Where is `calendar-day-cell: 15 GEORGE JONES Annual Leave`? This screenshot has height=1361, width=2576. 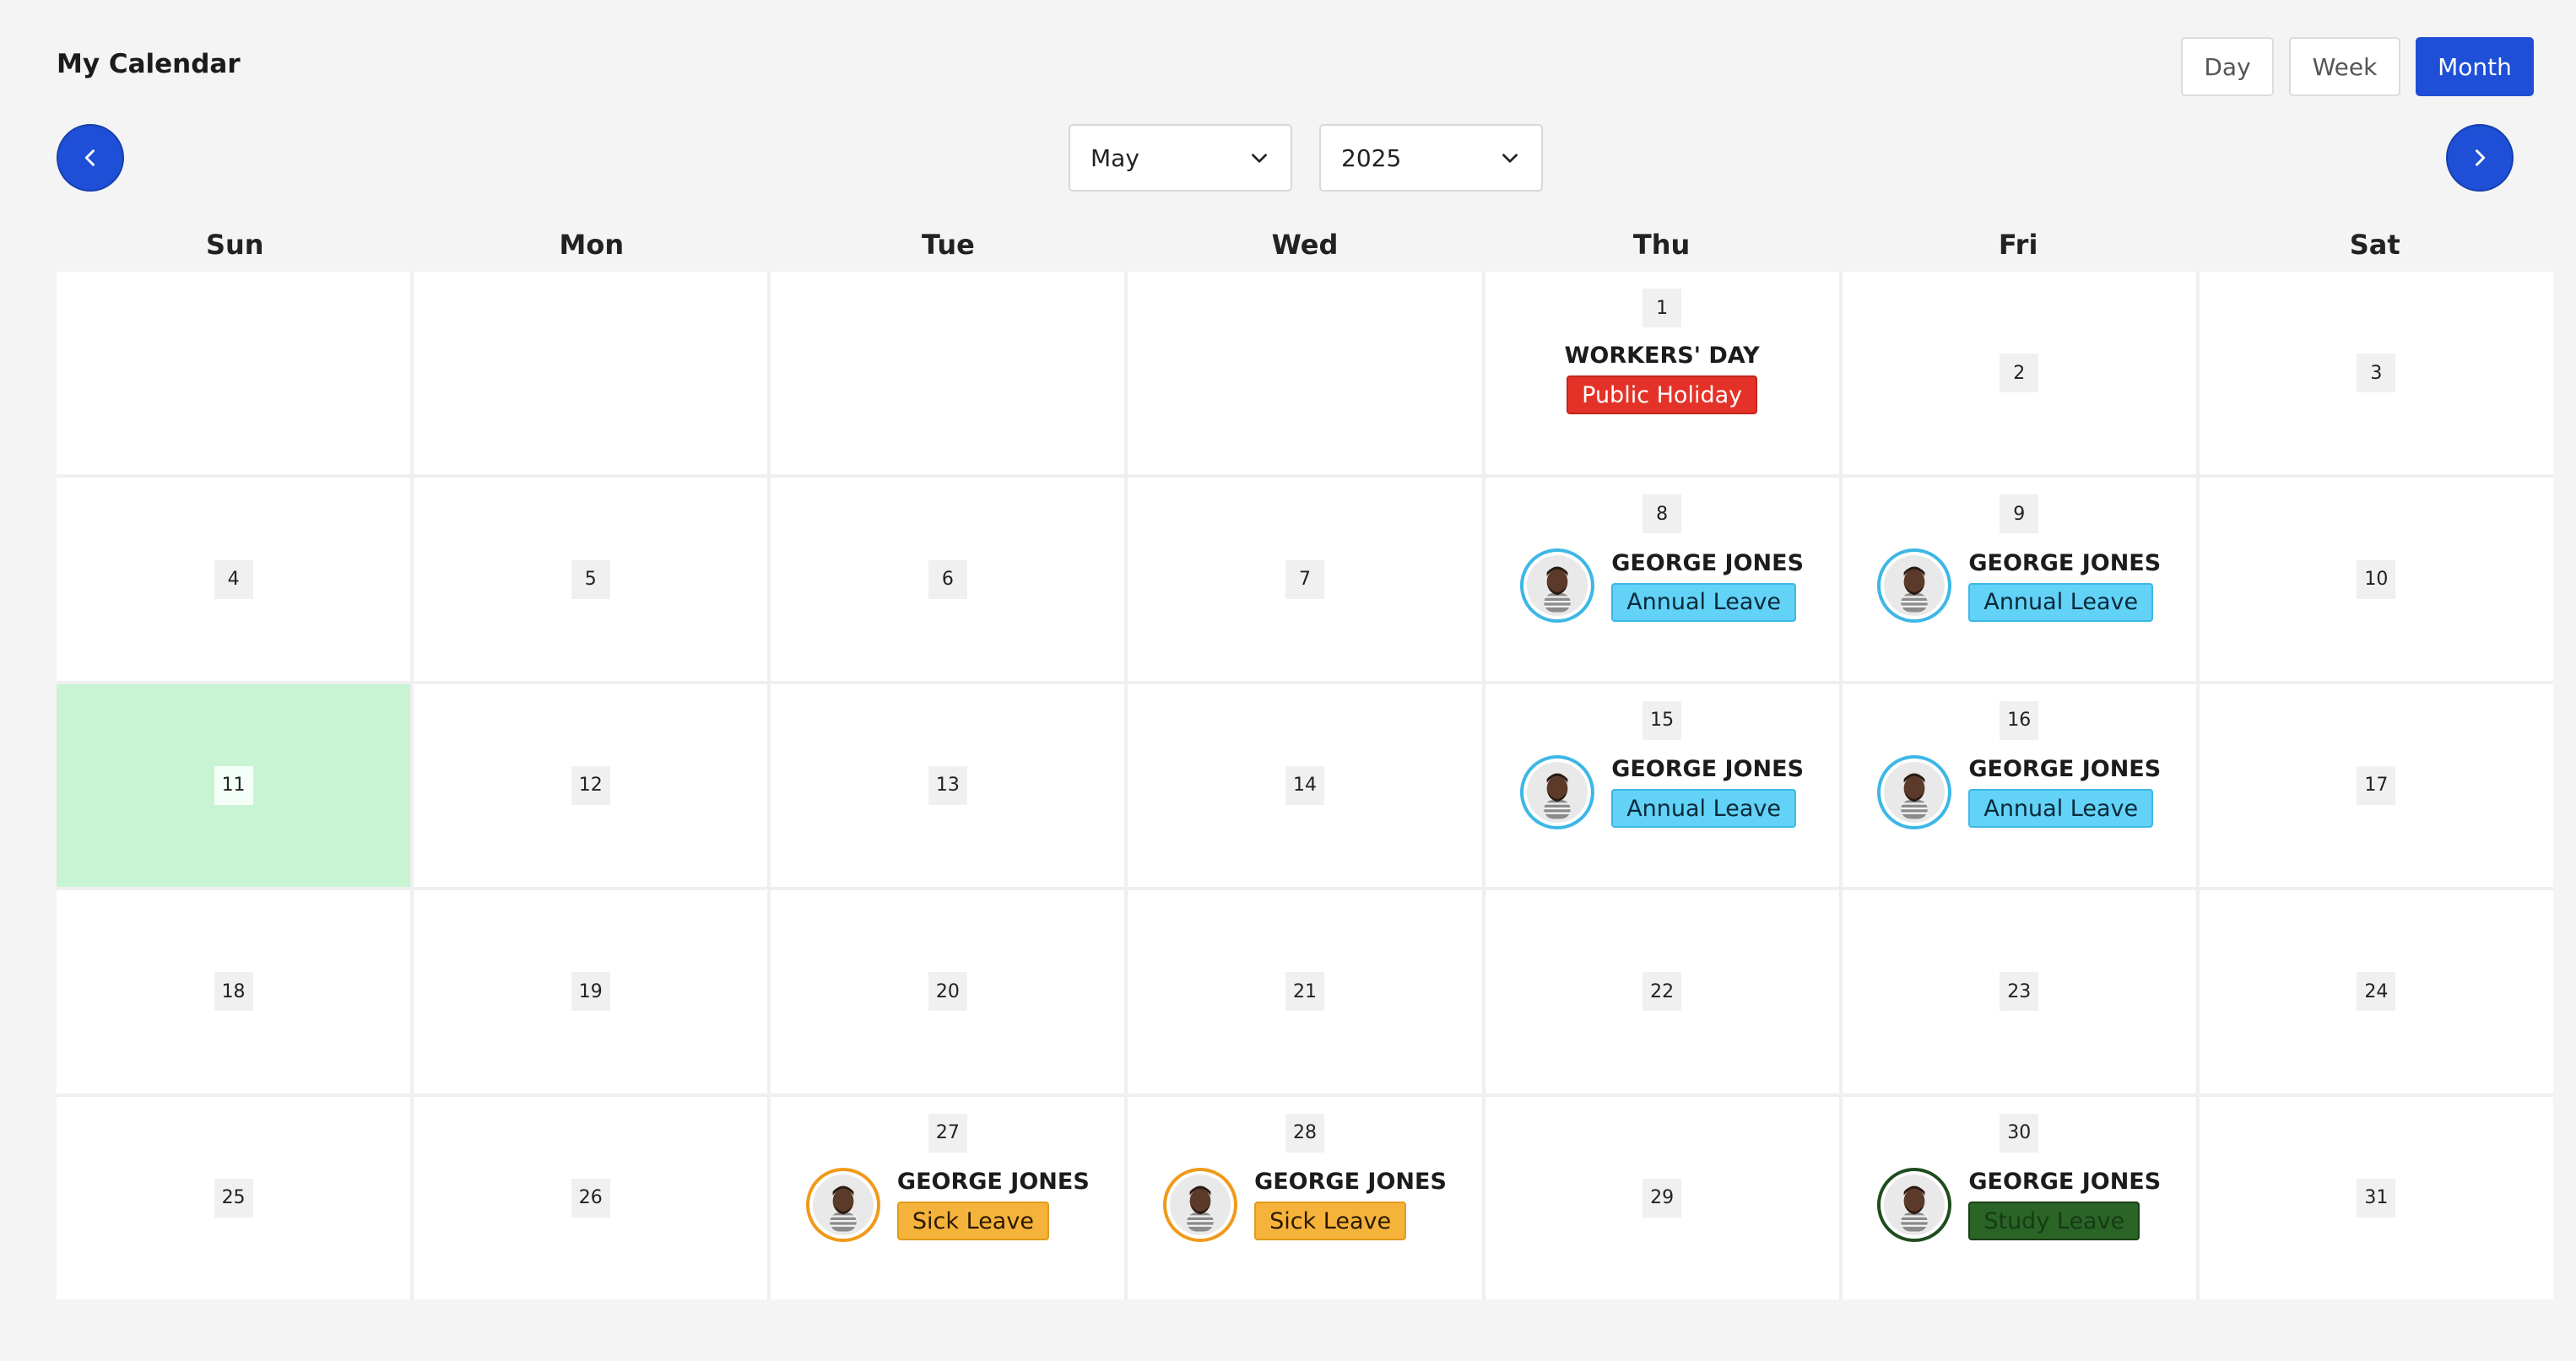 calendar-day-cell: 15 GEORGE JONES Annual Leave is located at coordinates (1662, 786).